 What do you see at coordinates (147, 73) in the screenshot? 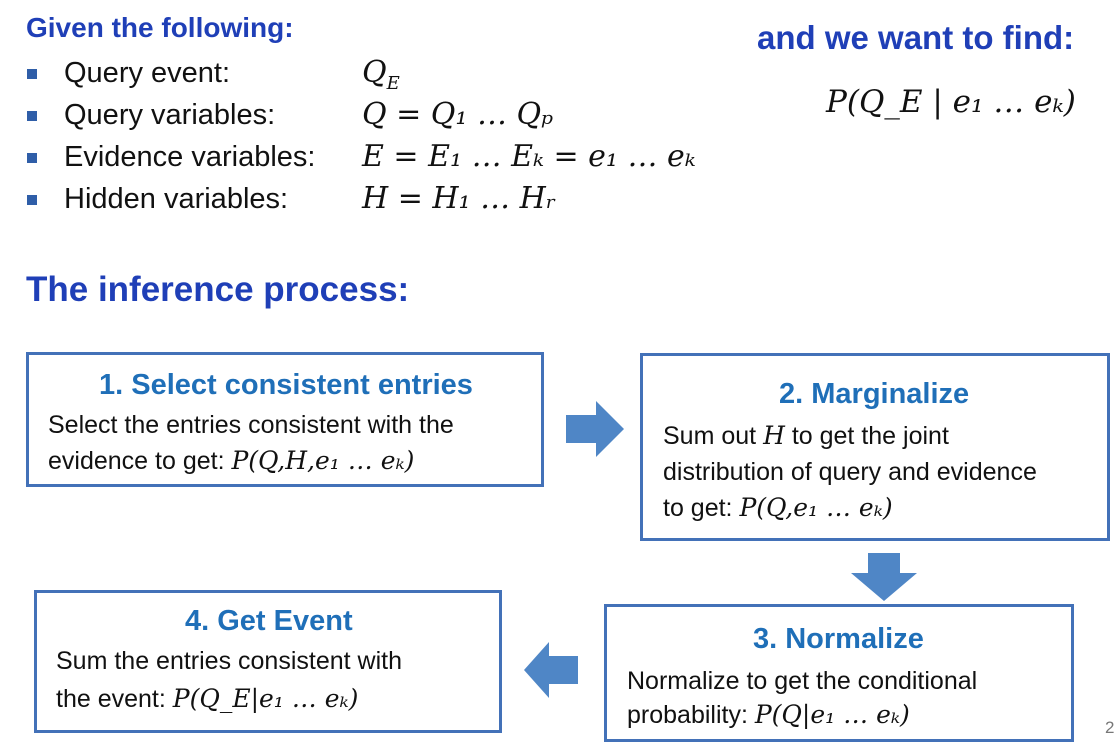
I see `query-event-label: Query event:` at bounding box center [147, 73].